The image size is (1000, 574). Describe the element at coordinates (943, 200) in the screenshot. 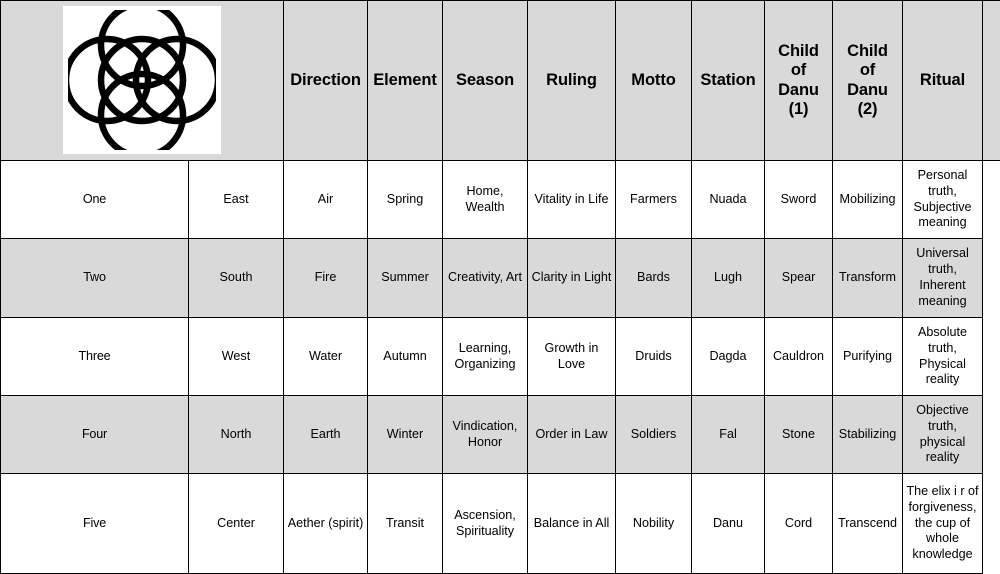

I see `cell-cup-of-truth: Personal truth, Subjective meaning` at that location.